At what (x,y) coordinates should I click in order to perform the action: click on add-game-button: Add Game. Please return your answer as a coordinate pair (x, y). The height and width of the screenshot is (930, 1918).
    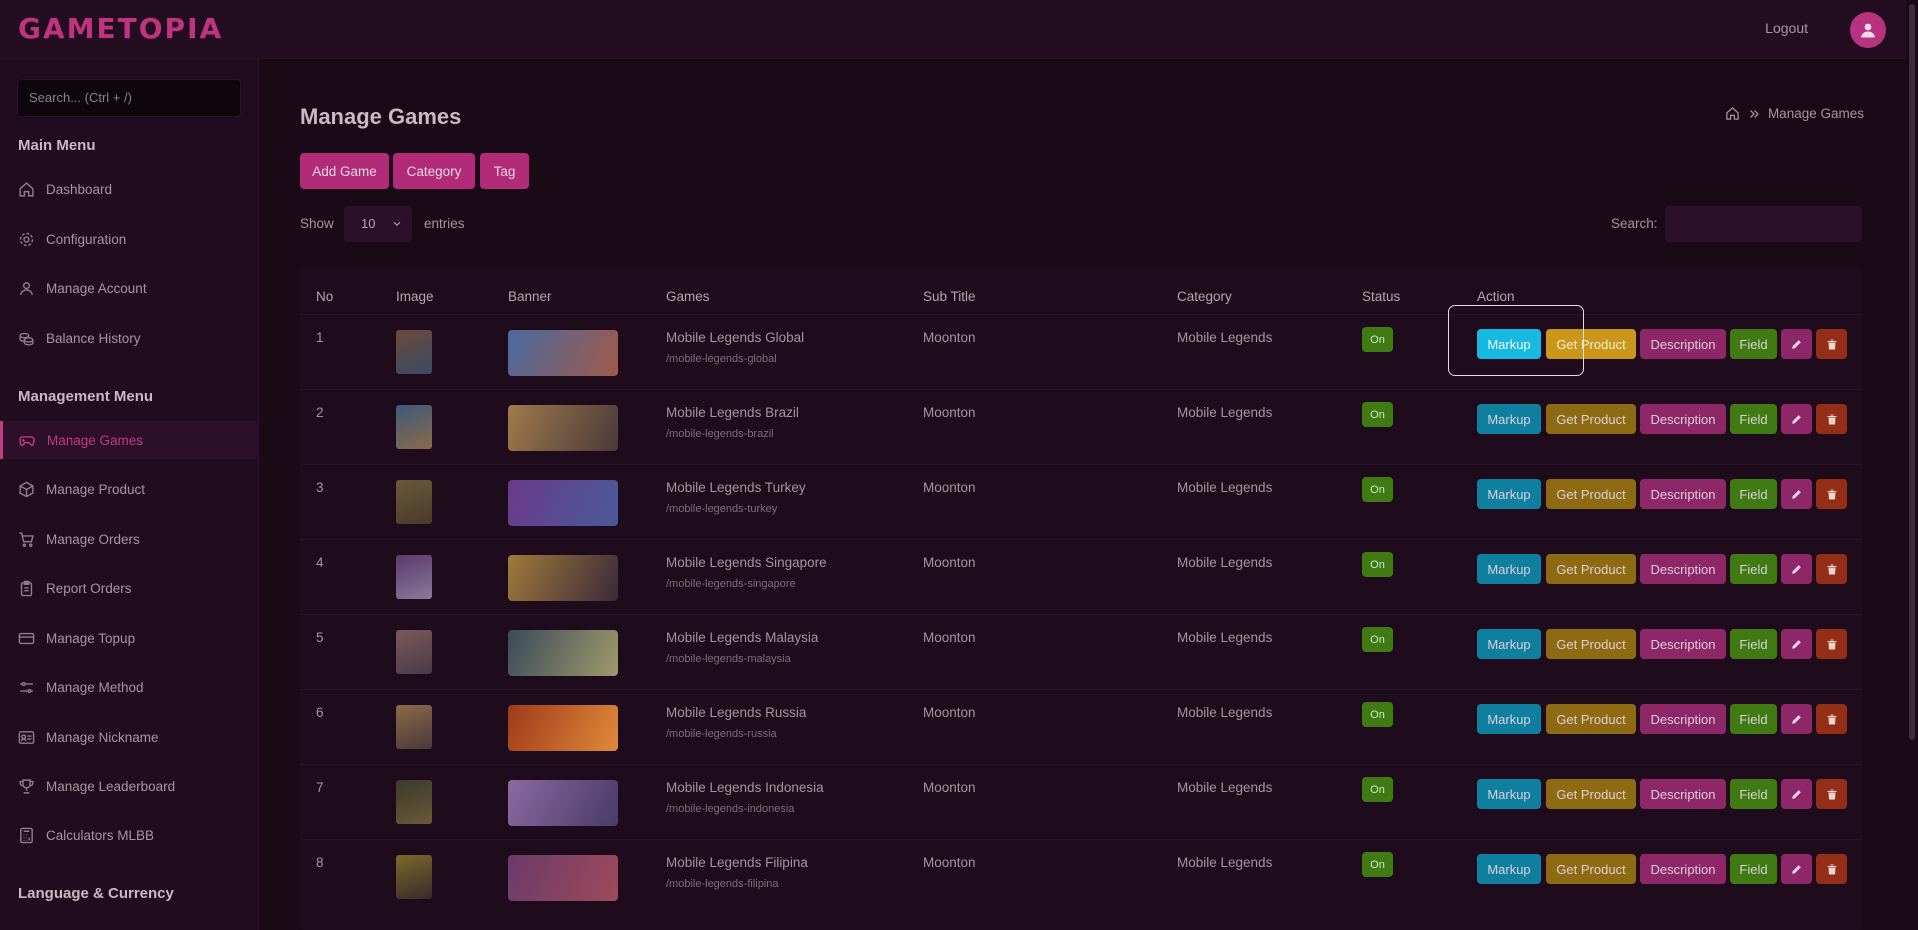
    Looking at the image, I should click on (344, 171).